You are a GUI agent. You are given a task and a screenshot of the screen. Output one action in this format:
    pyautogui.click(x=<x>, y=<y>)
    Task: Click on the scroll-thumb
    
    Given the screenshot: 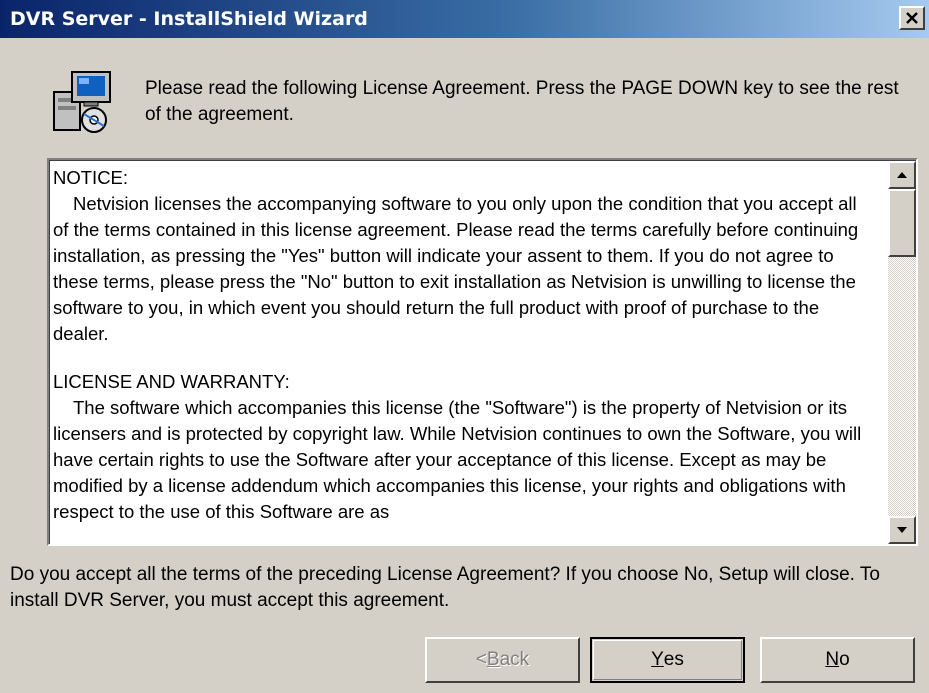 What is the action you would take?
    pyautogui.click(x=902, y=223)
    